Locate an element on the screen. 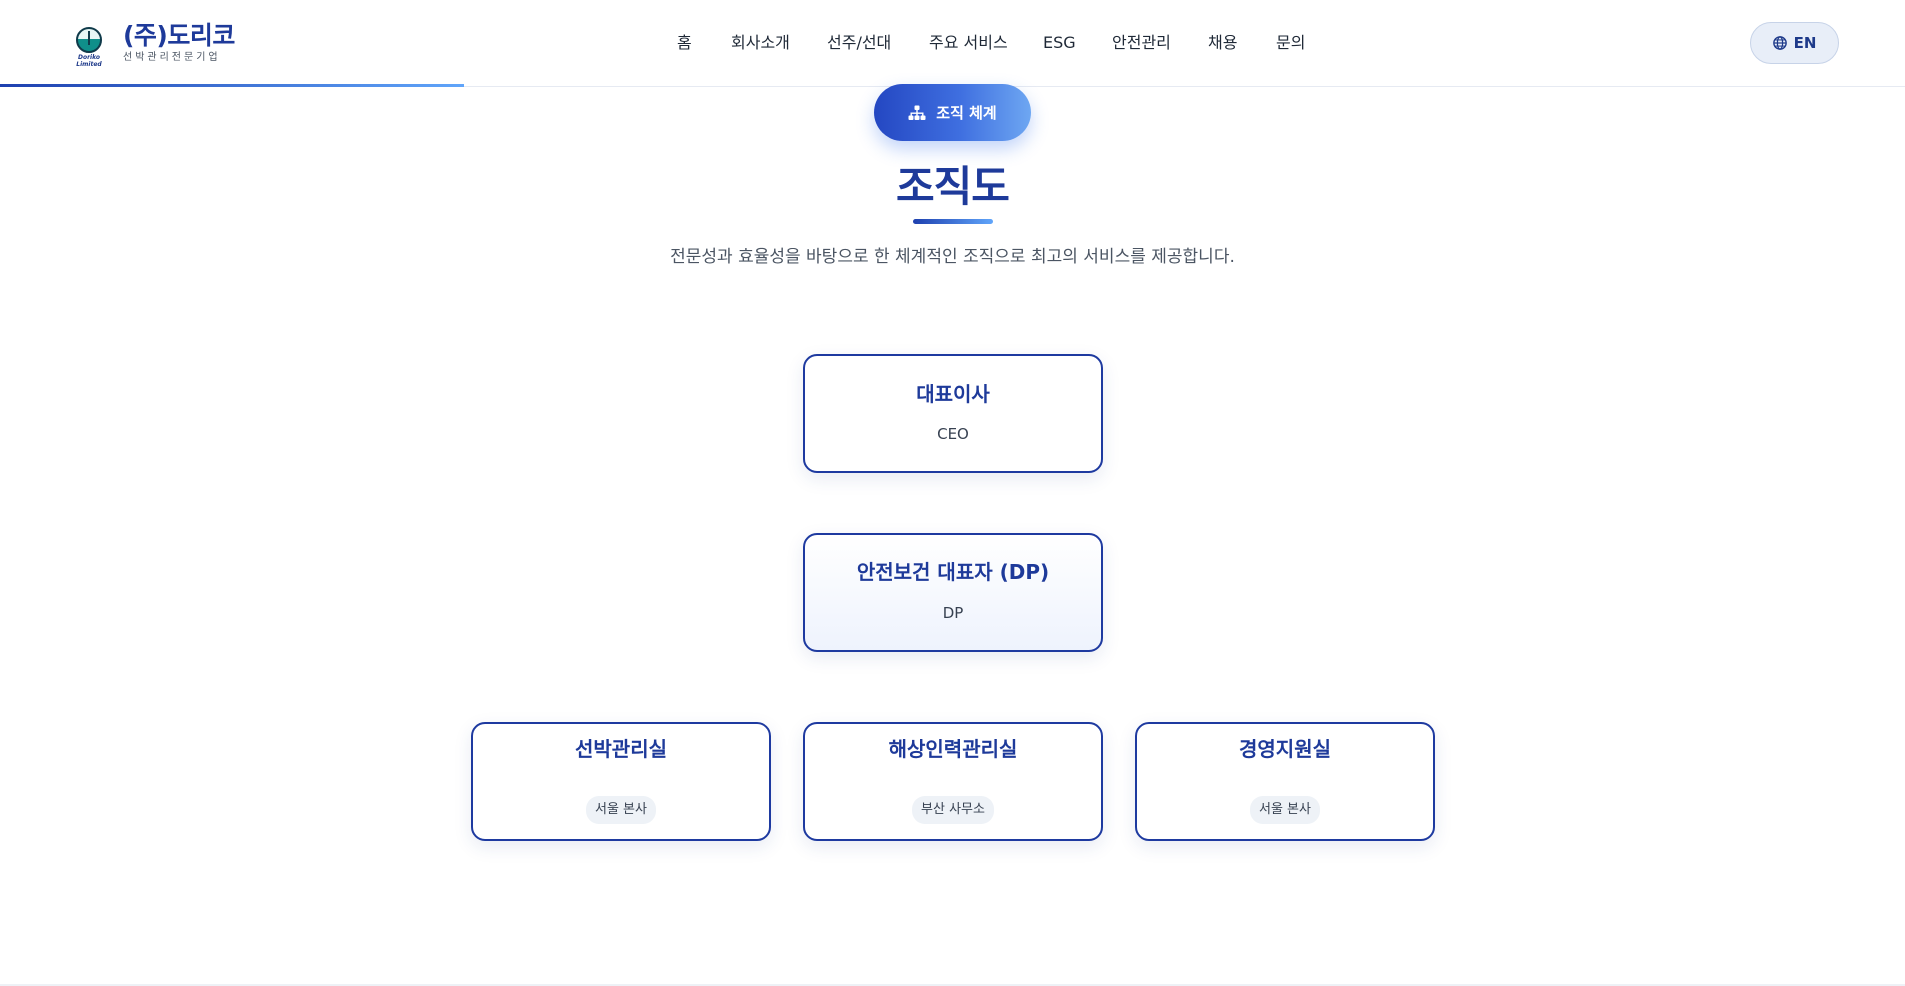  language-label: EN is located at coordinates (1805, 43).